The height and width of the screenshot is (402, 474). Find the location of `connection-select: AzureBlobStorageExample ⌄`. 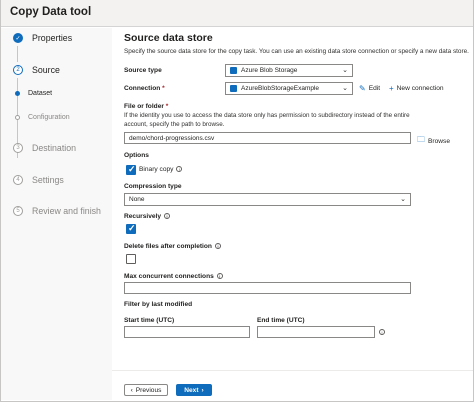

connection-select: AzureBlobStorageExample ⌄ is located at coordinates (289, 88).